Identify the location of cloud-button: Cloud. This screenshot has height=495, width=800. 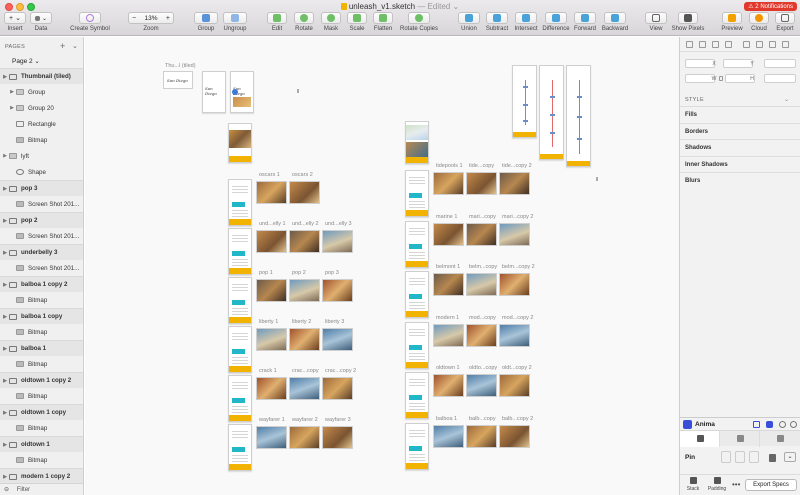
(759, 23).